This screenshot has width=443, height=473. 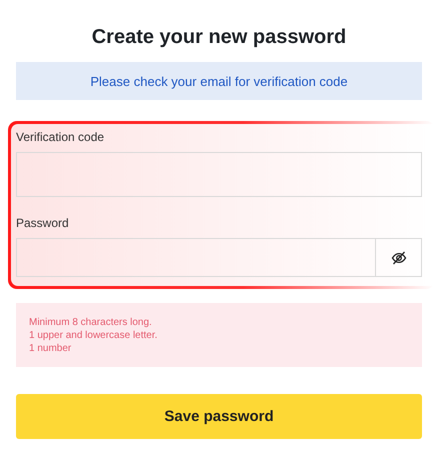 I want to click on field-label: Verification code, so click(x=61, y=137).